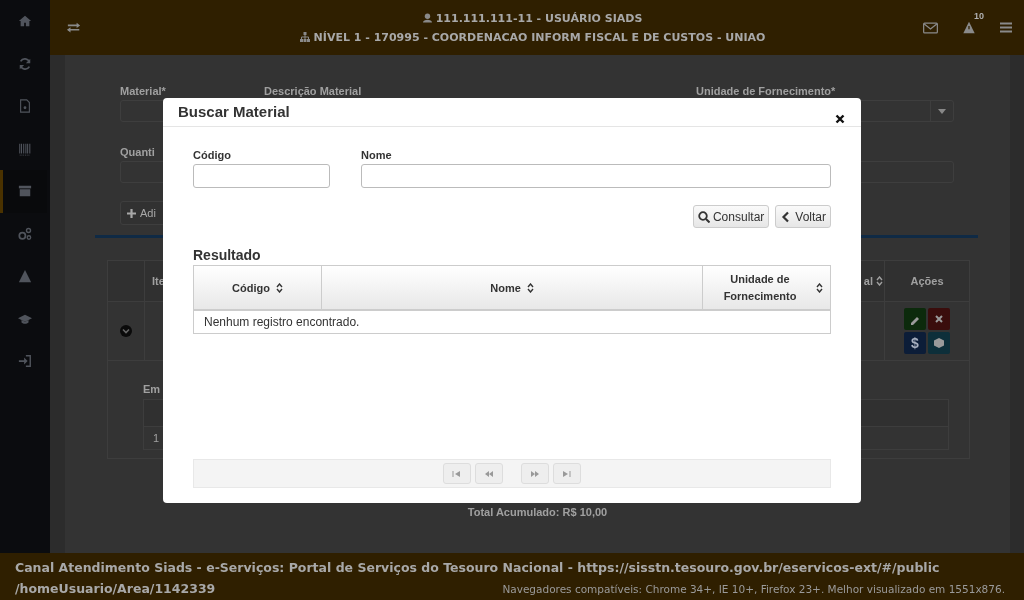 This screenshot has width=1024, height=600. What do you see at coordinates (915, 319) in the screenshot?
I see `edit-button` at bounding box center [915, 319].